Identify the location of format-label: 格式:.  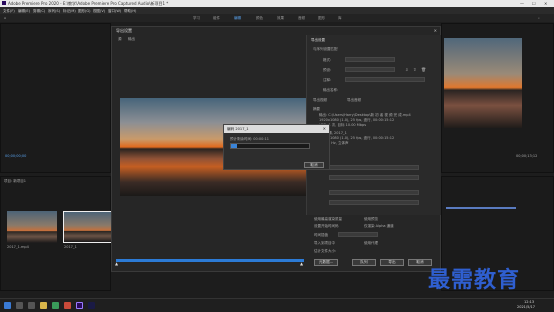
(327, 60).